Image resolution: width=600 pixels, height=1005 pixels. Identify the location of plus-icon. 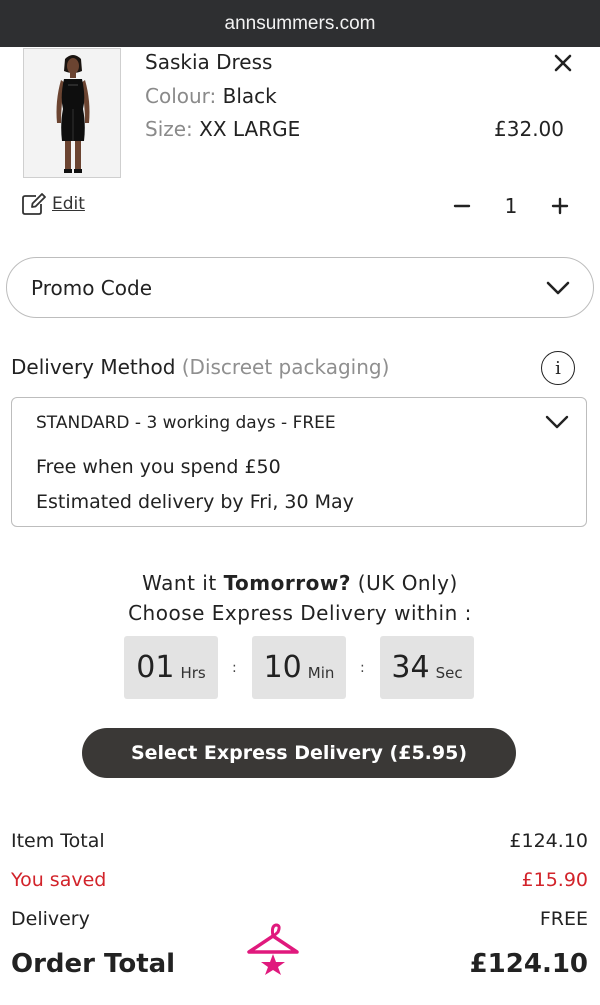
(560, 206).